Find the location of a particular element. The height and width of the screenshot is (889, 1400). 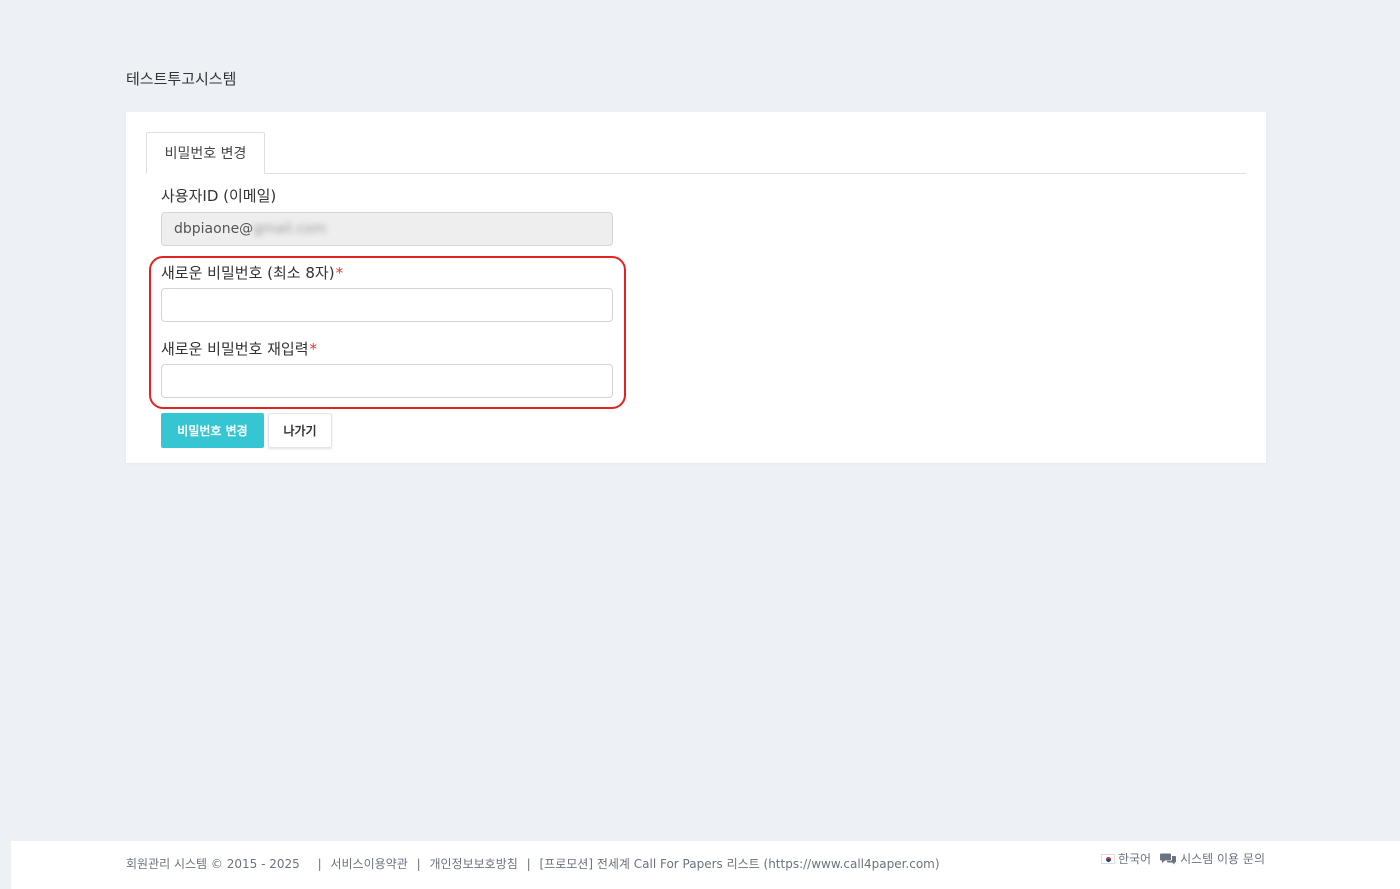

exit-button: 나가기 is located at coordinates (300, 430).